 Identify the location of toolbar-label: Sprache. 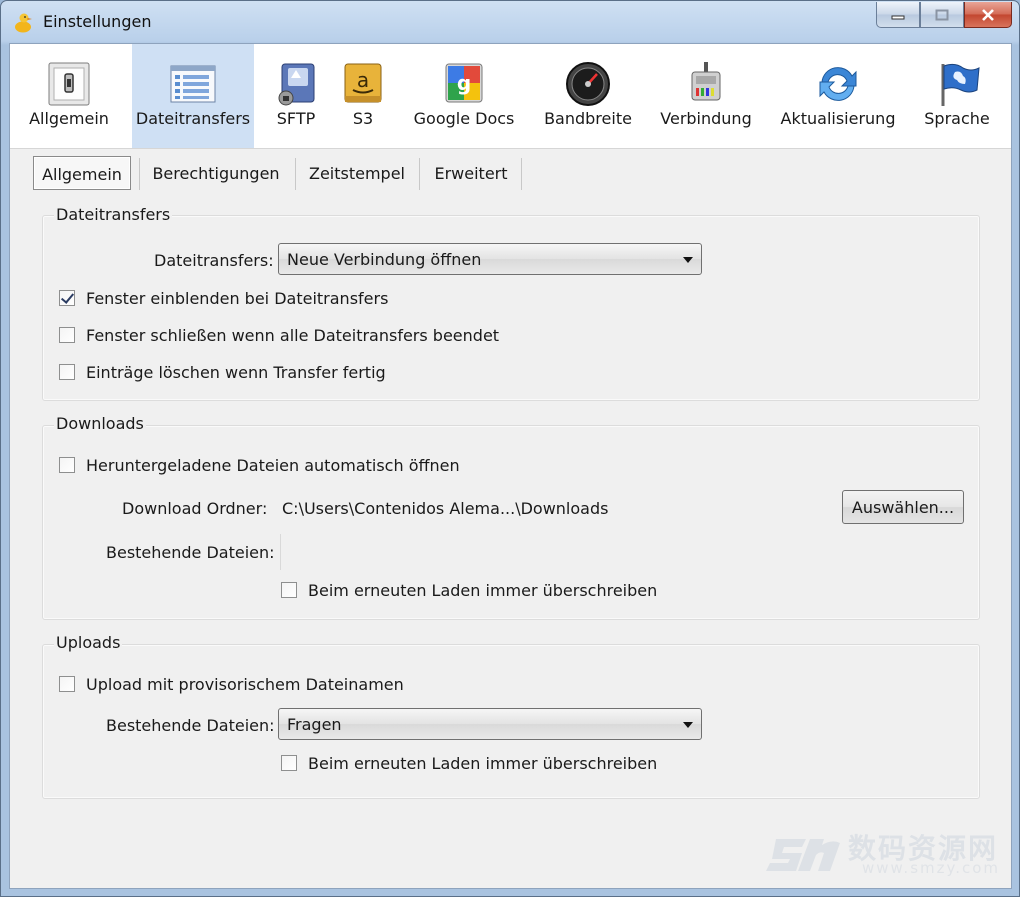
(957, 118).